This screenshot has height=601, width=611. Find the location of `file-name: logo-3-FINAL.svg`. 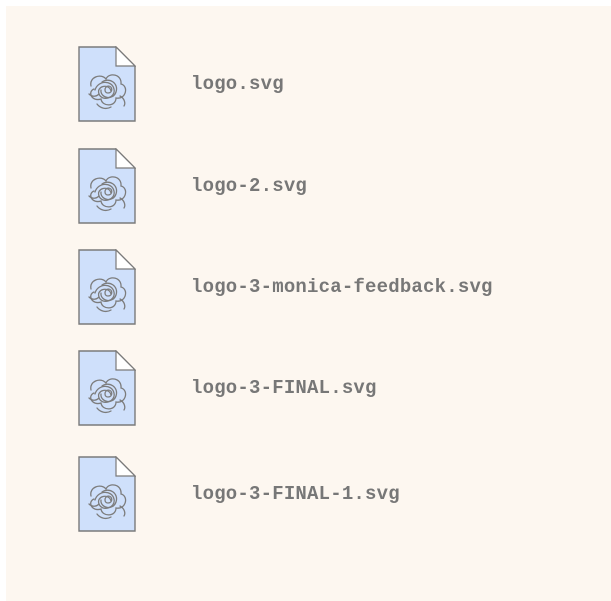

file-name: logo-3-FINAL.svg is located at coordinates (284, 388).